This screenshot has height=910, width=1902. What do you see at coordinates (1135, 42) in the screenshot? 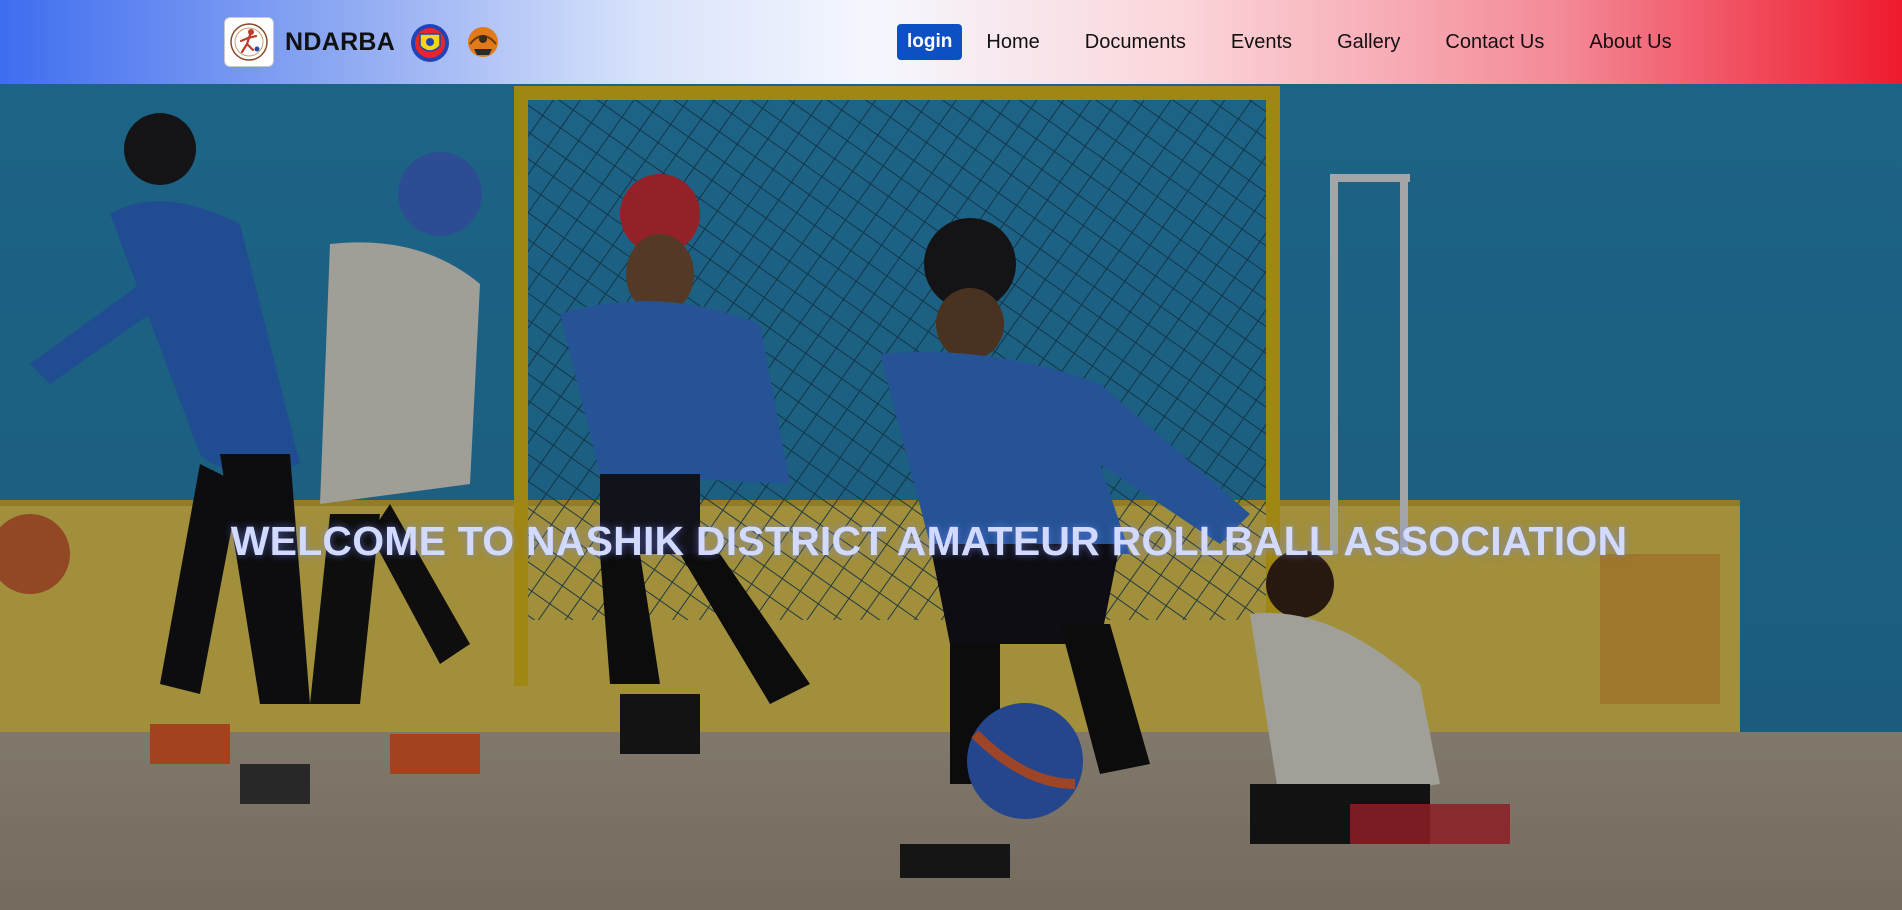
I see `nav-documents: Documents` at bounding box center [1135, 42].